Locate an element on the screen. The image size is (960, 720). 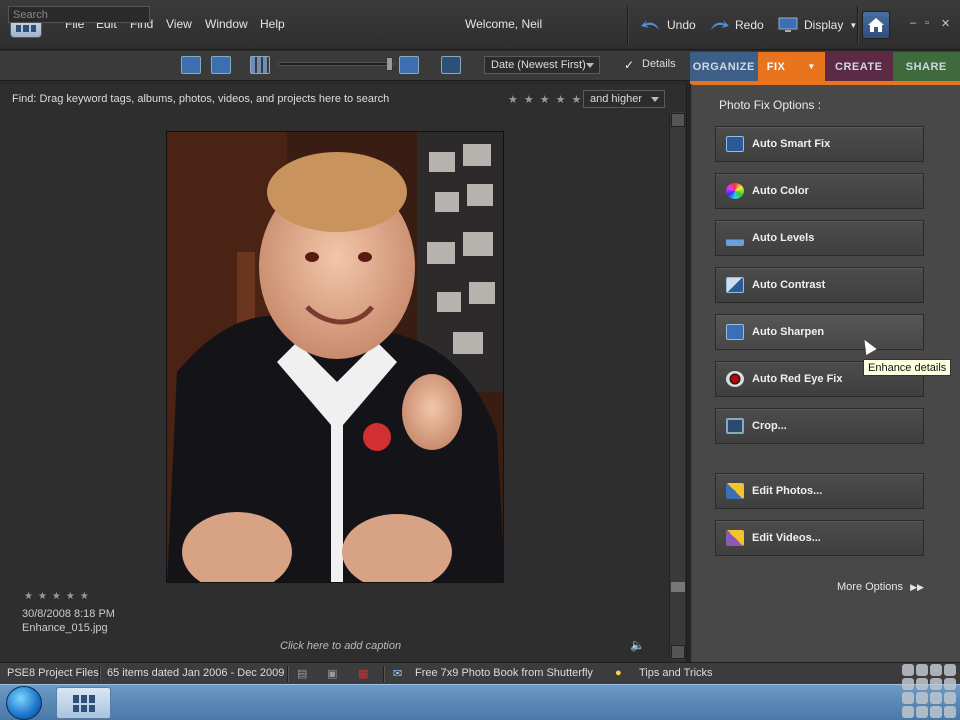
sharpen-icon is located at coordinates (735, 332).